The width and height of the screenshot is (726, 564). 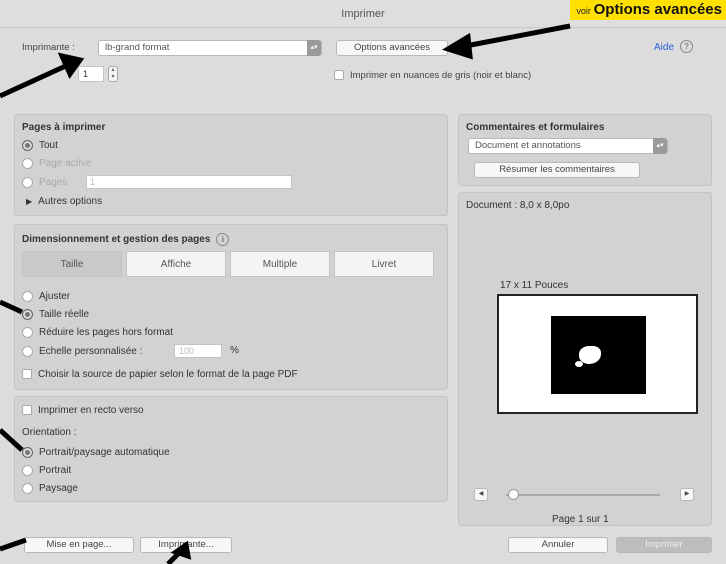 I want to click on printer-label: Imprimante :, so click(x=48, y=47).